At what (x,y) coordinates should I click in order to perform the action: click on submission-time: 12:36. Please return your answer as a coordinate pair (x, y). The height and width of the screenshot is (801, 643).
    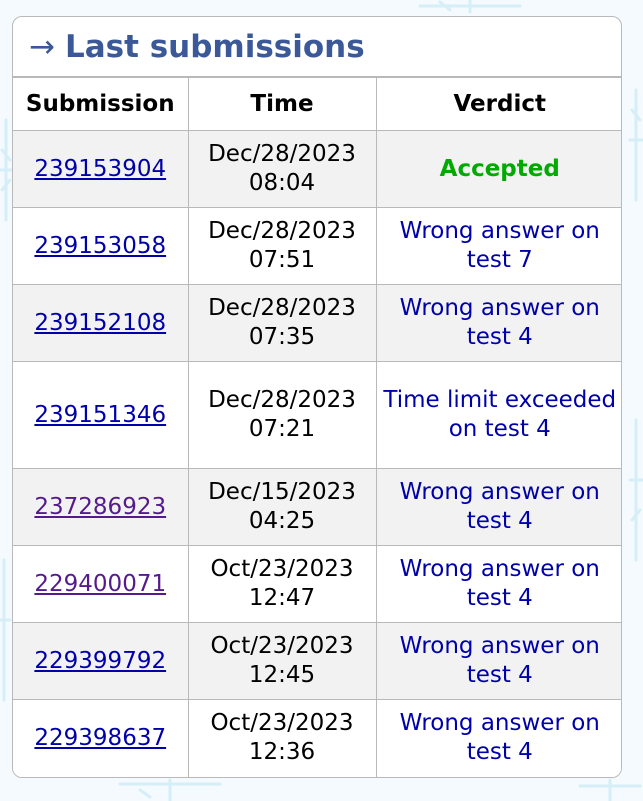
    Looking at the image, I should click on (282, 752).